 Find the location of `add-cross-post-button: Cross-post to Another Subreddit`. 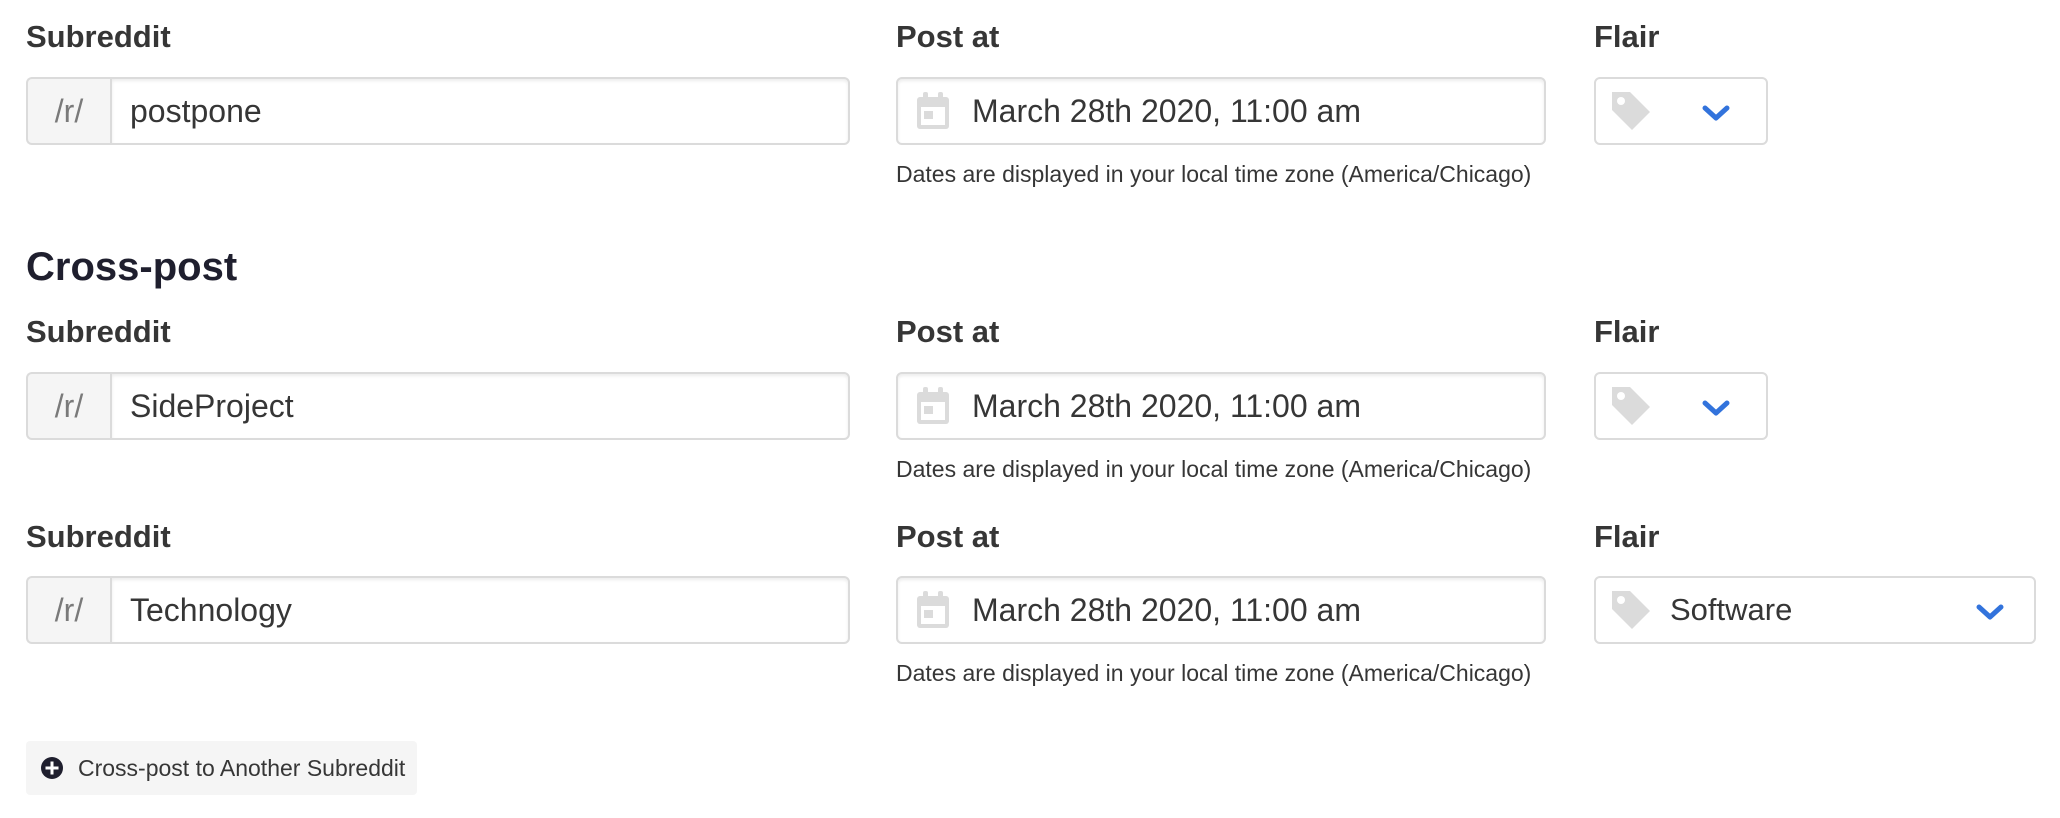

add-cross-post-button: Cross-post to Another Subreddit is located at coordinates (221, 768).